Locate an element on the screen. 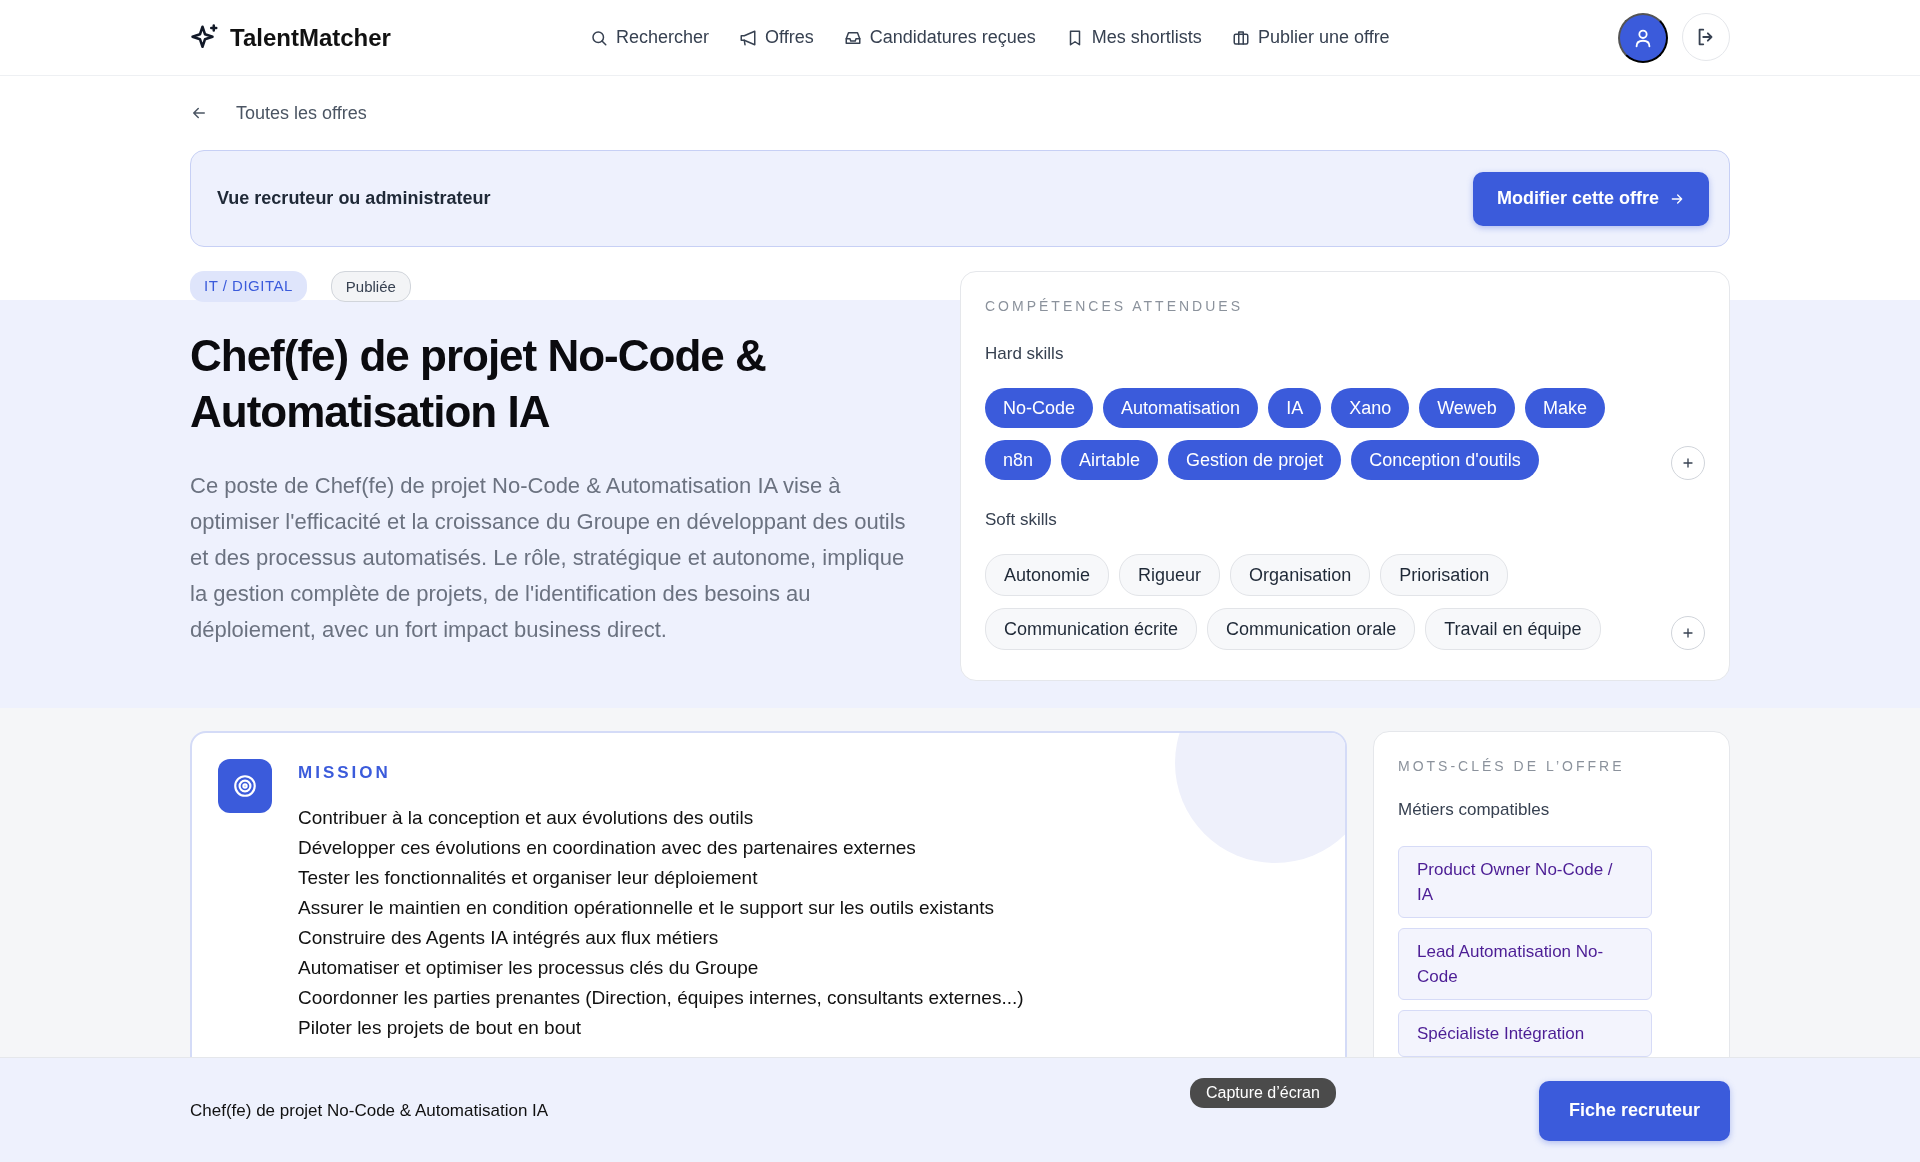 The width and height of the screenshot is (1920, 1162). skill-chip: n8n is located at coordinates (1018, 460).